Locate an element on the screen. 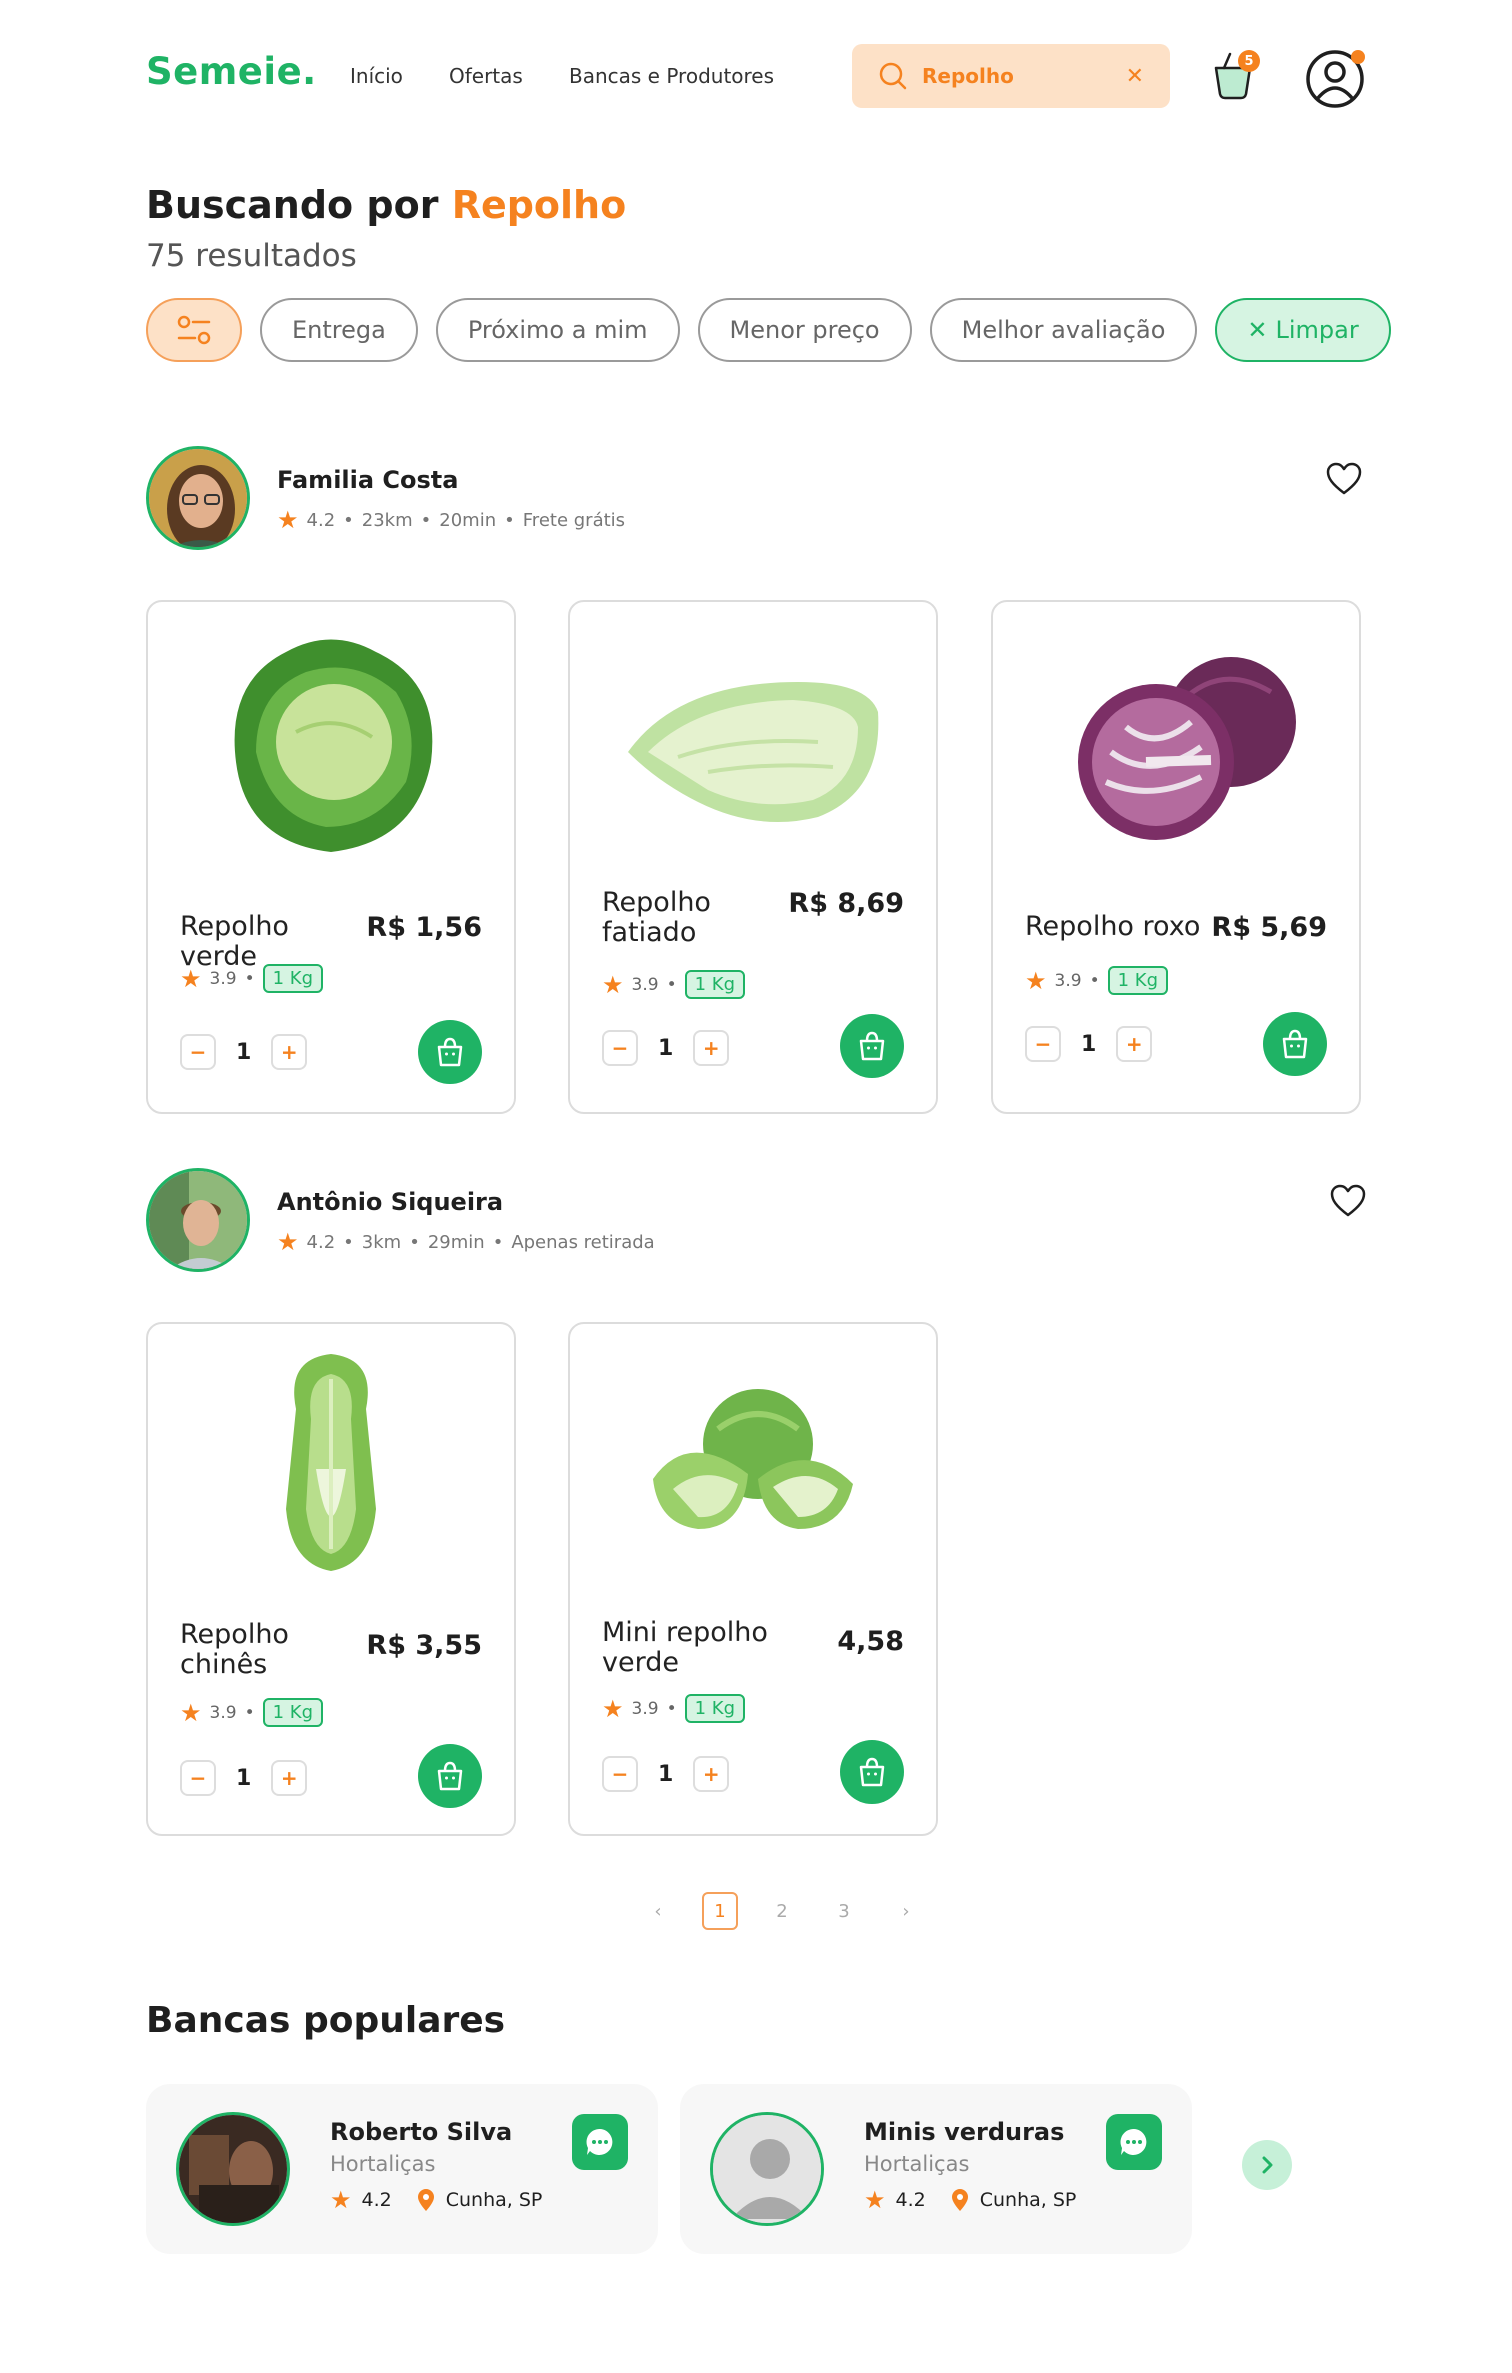 The width and height of the screenshot is (1512, 2373). product-name: Mini repolho verde is located at coordinates (685, 1647).